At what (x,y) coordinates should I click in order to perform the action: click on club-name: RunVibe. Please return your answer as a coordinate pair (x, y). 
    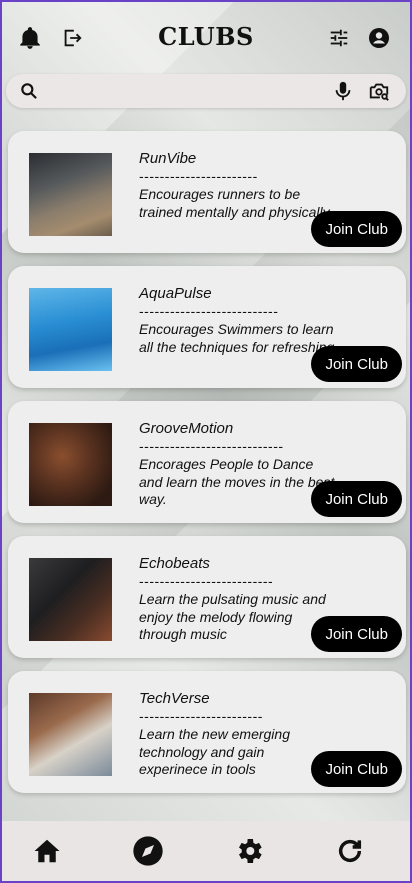
    Looking at the image, I should click on (168, 158).